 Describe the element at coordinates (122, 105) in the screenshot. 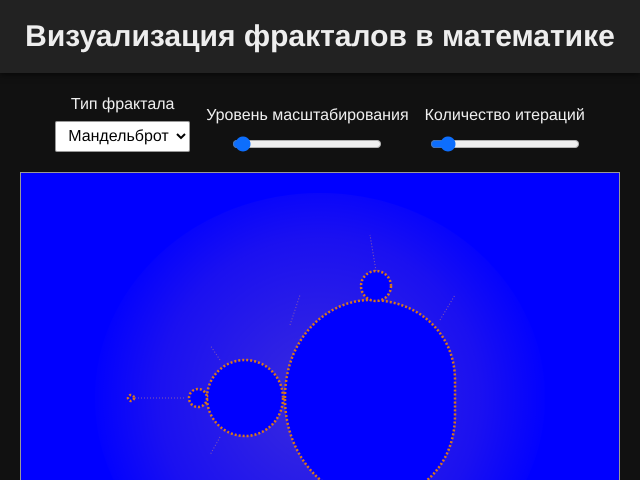

I see `control-label: Тип фрактала` at that location.